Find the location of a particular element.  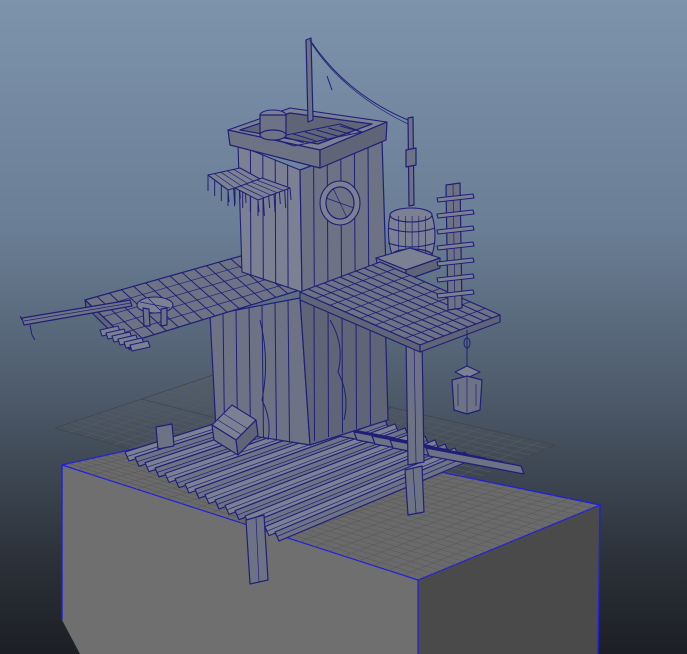

hanging-lantern is located at coordinates (467, 372).